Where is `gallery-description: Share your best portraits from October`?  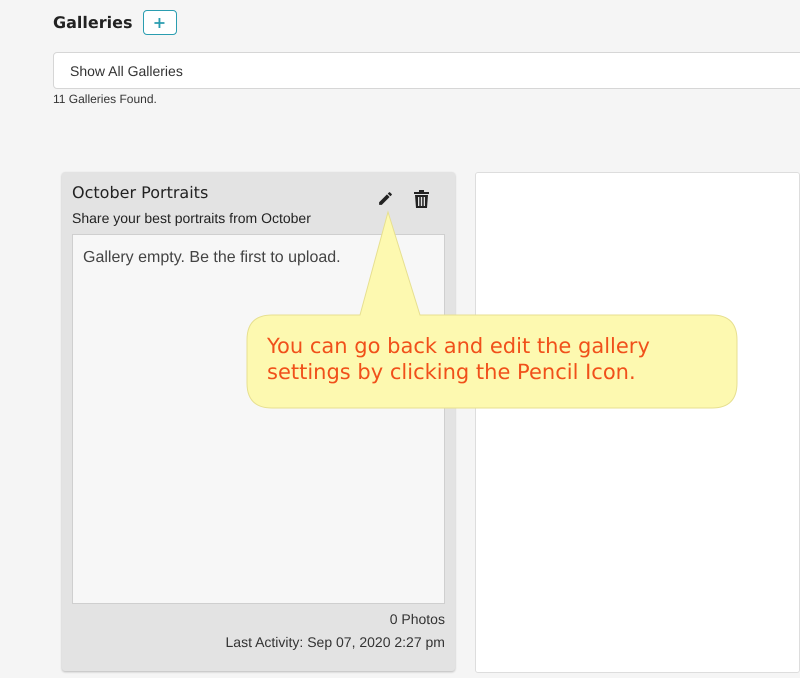 gallery-description: Share your best portraits from October is located at coordinates (192, 218).